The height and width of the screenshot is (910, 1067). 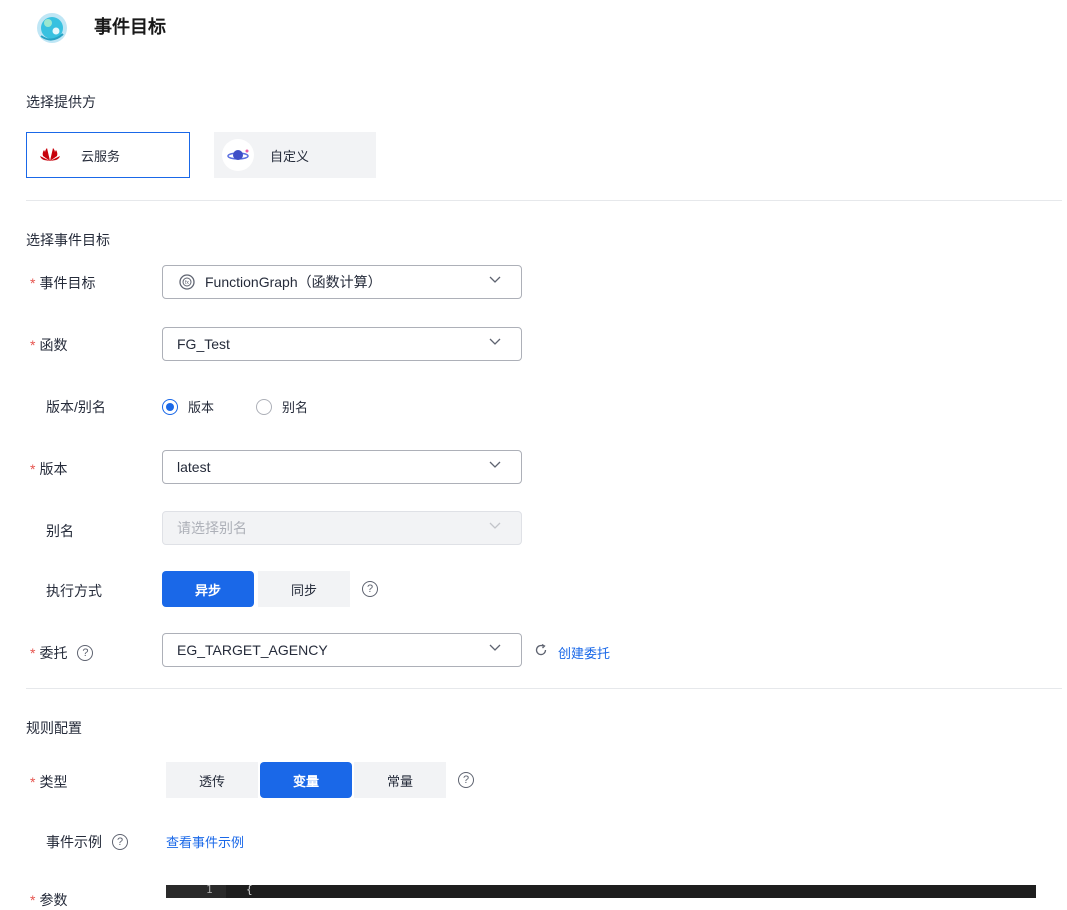 I want to click on rule-section-title: 规则配置, so click(x=54, y=728).